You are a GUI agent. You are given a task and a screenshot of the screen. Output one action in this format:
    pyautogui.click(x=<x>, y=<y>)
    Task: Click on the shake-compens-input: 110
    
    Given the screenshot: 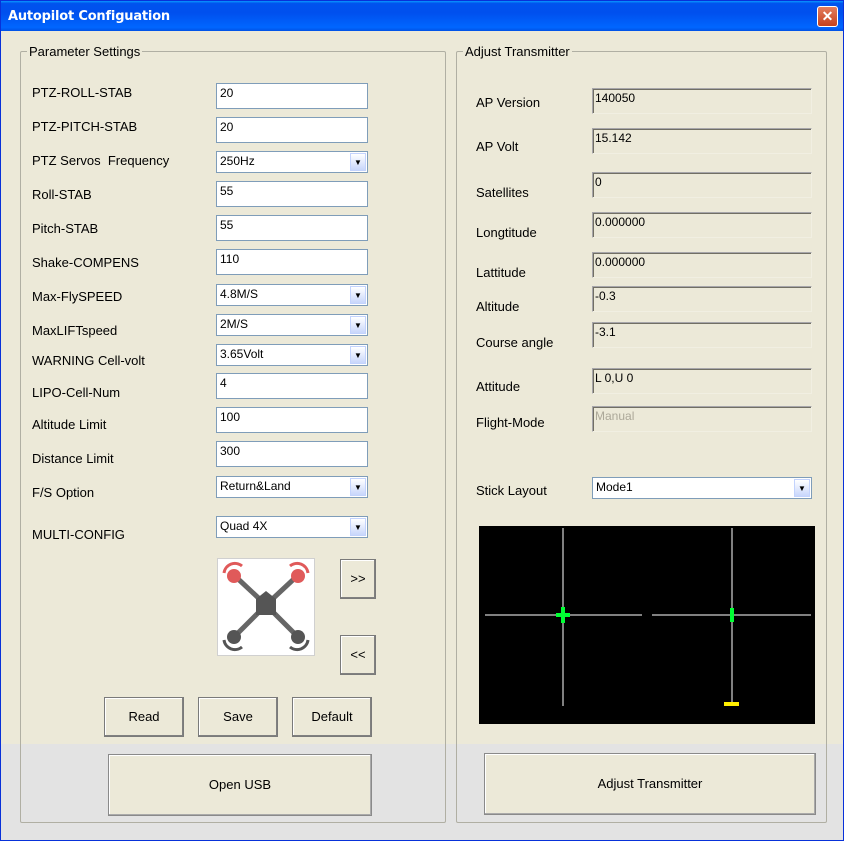 What is the action you would take?
    pyautogui.click(x=292, y=262)
    